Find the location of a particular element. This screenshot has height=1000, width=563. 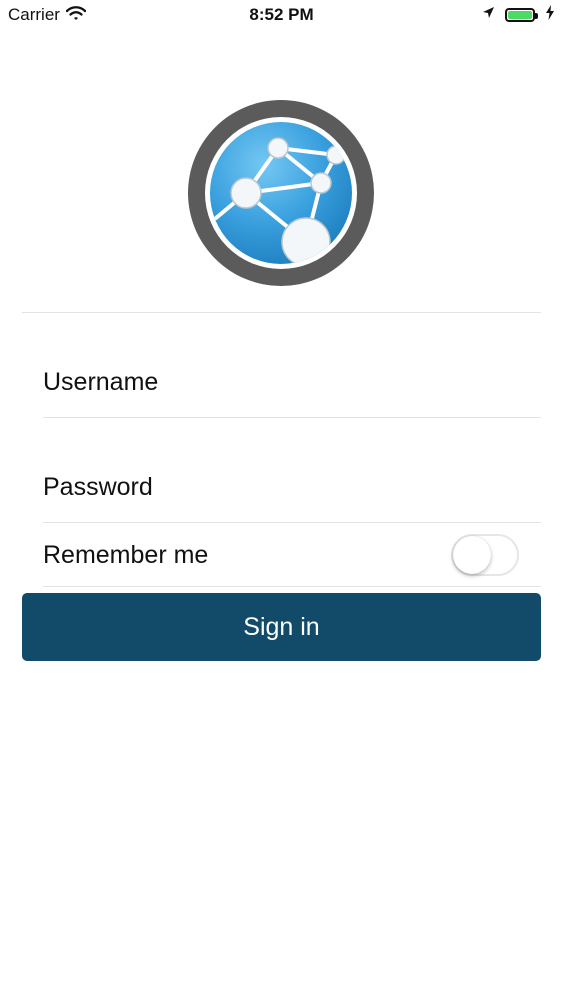

password-field: Password is located at coordinates (292, 487).